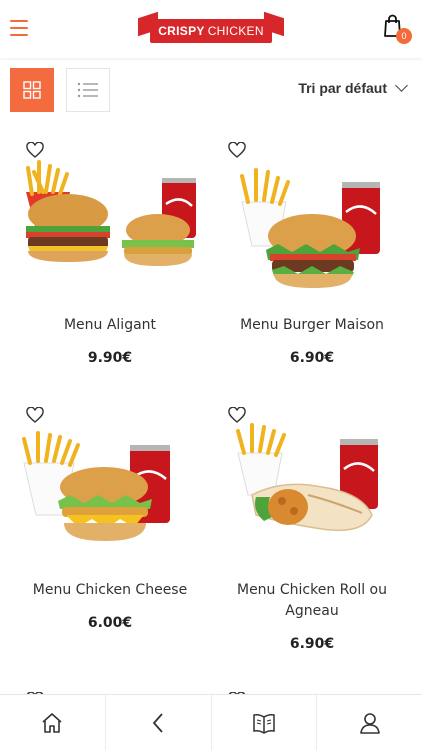 This screenshot has height=750, width=422. I want to click on chevron-left-icon, so click(157, 722).